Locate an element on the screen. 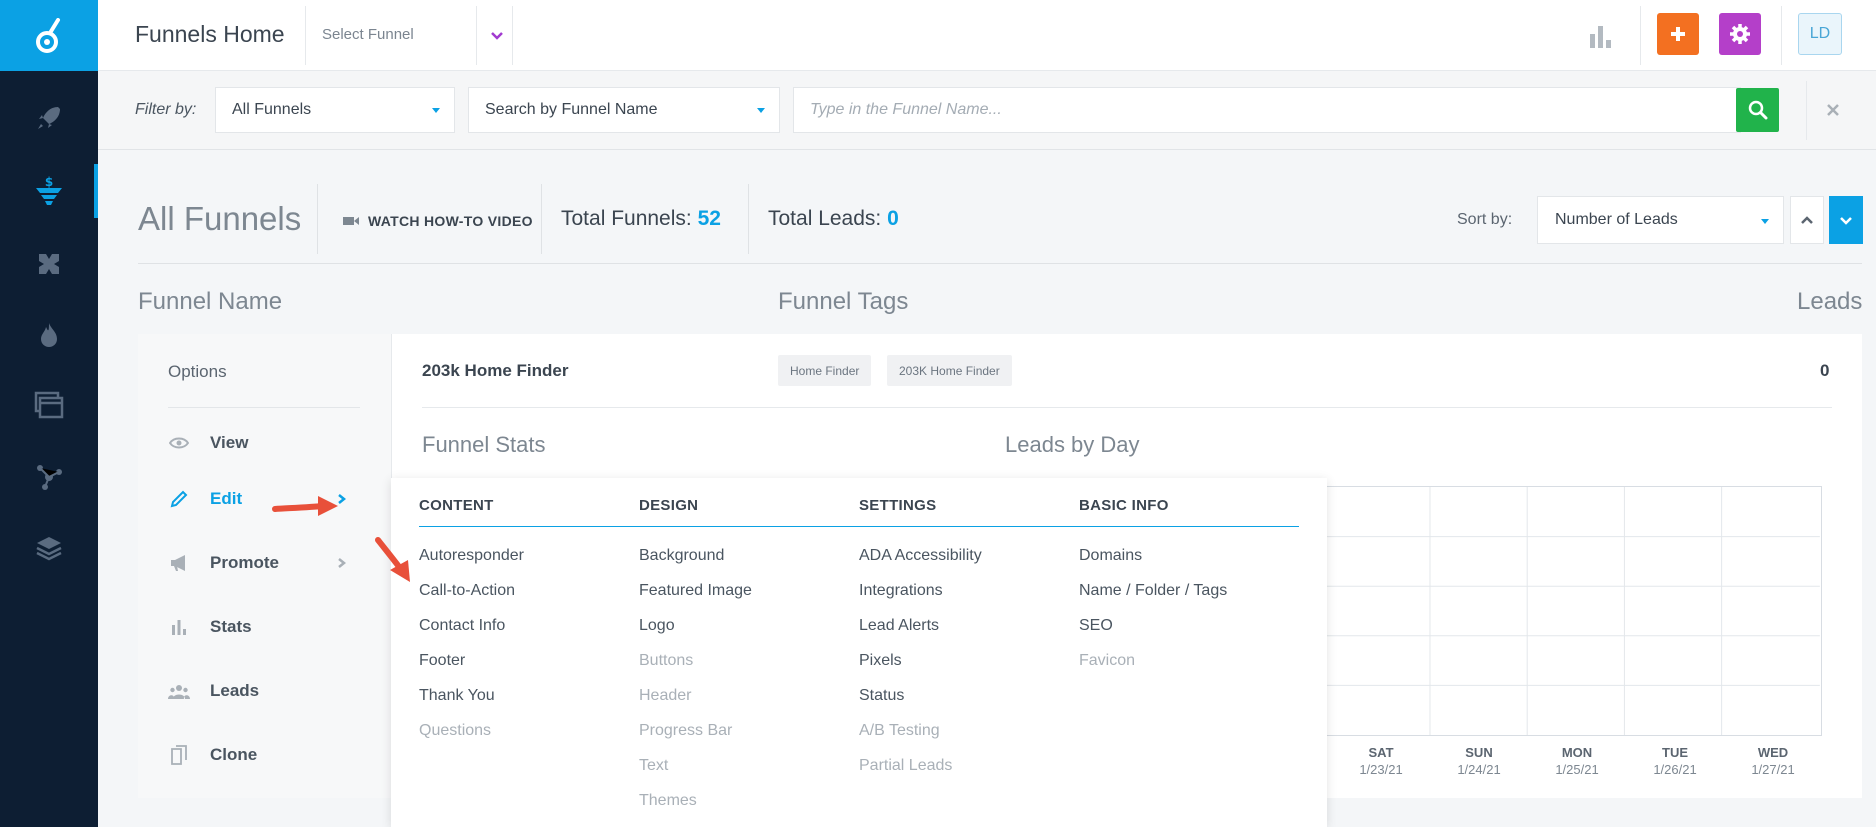 The image size is (1876, 827). avatar: LD is located at coordinates (1820, 34).